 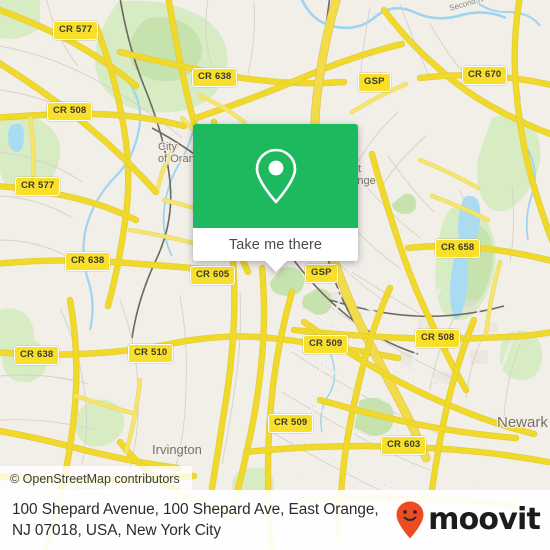 What do you see at coordinates (410, 520) in the screenshot?
I see `moovit-pin-icon` at bounding box center [410, 520].